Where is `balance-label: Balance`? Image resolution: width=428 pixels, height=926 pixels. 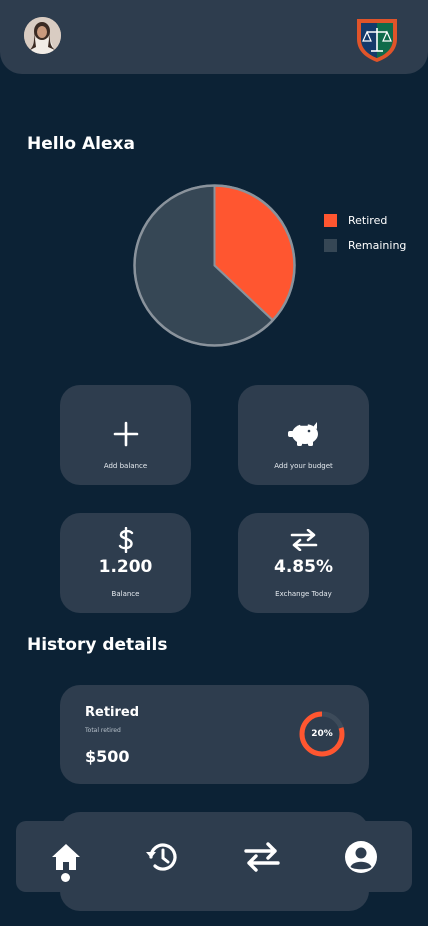
balance-label: Balance is located at coordinates (125, 594).